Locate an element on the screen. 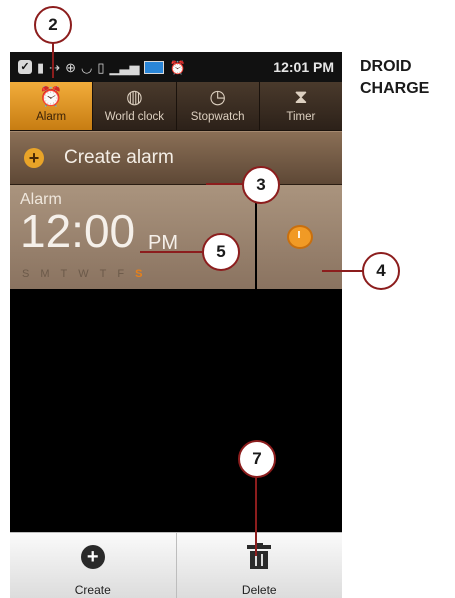 The height and width of the screenshot is (598, 455). day-wednesday: W is located at coordinates (83, 274).